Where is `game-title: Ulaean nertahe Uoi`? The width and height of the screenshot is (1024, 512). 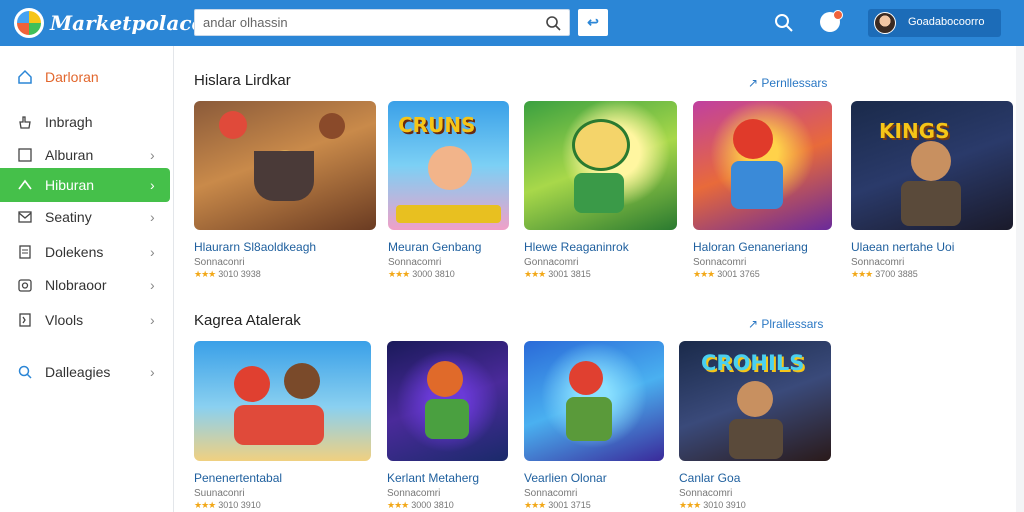
game-title: Ulaean nertahe Uoi is located at coordinates (903, 247).